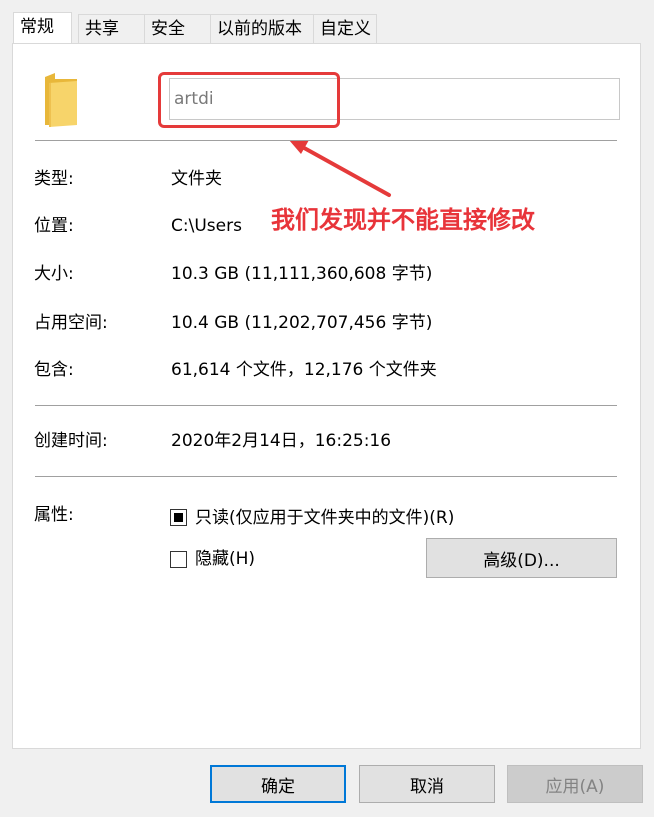 Image resolution: width=654 pixels, height=817 pixels. Describe the element at coordinates (54, 226) in the screenshot. I see `location-label: 位置:` at that location.